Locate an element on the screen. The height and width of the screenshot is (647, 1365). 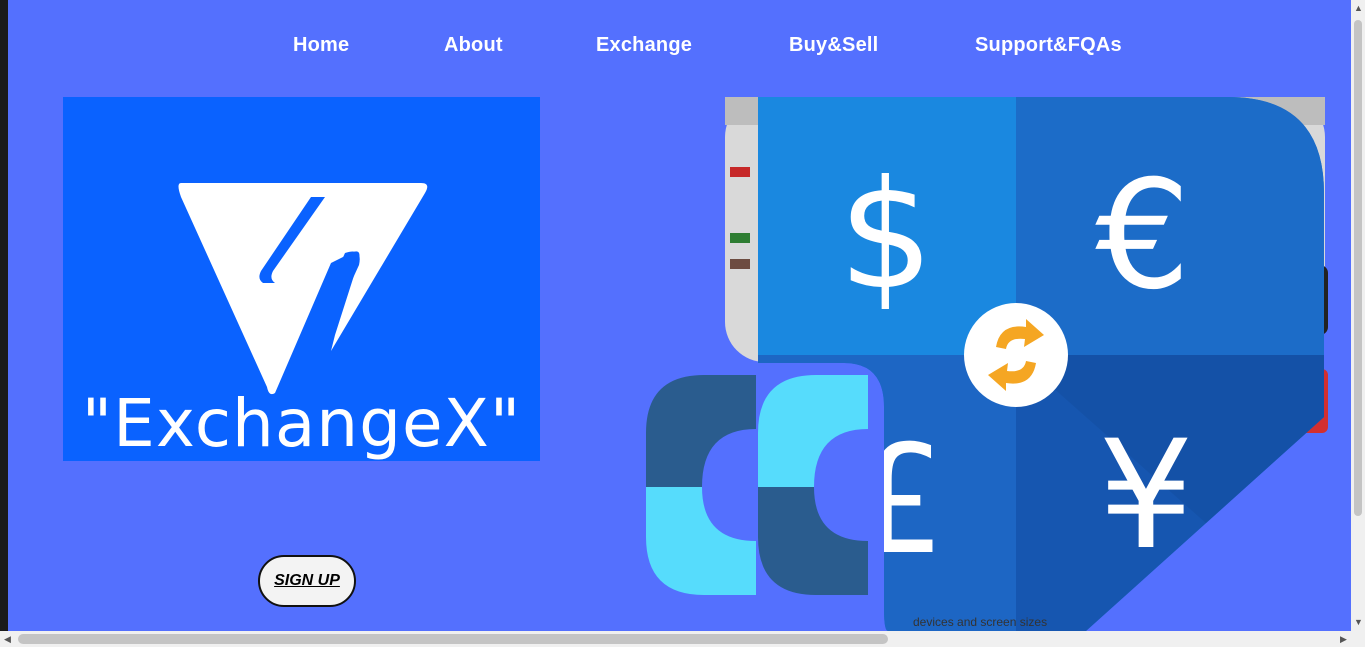
nav-about-link: About is located at coordinates (473, 45).